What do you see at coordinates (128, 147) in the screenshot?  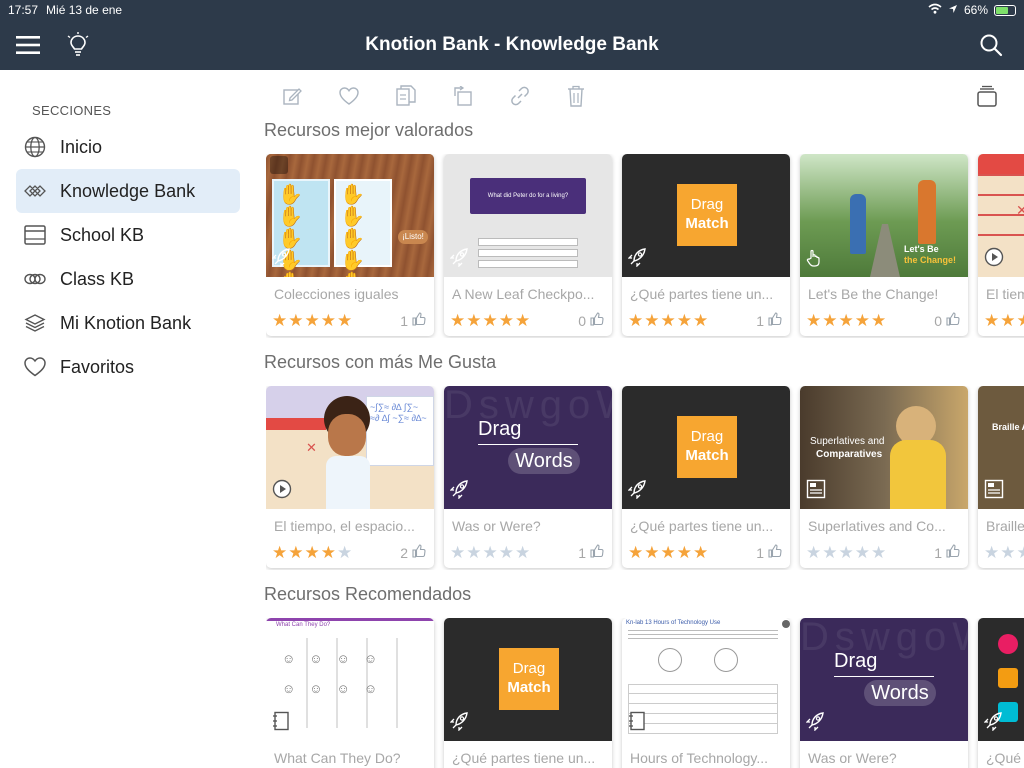 I see `sidebar-item-inicio: Inicio` at bounding box center [128, 147].